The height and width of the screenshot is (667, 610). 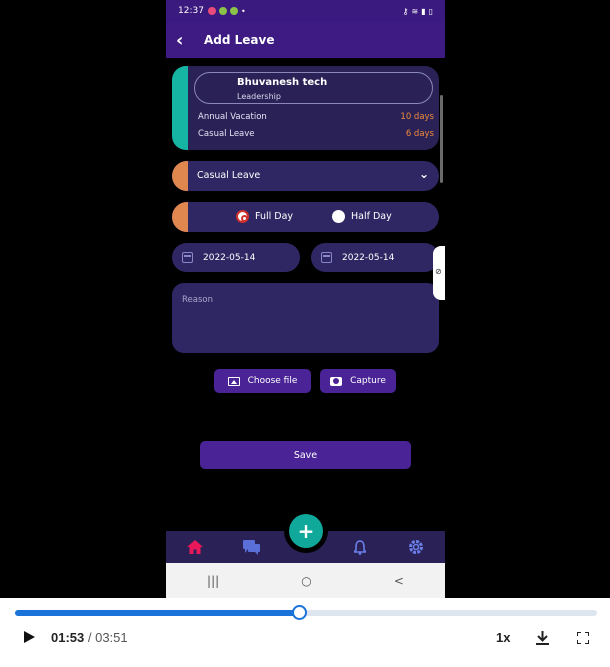 What do you see at coordinates (242, 216) in the screenshot?
I see `radio-selected-icon` at bounding box center [242, 216].